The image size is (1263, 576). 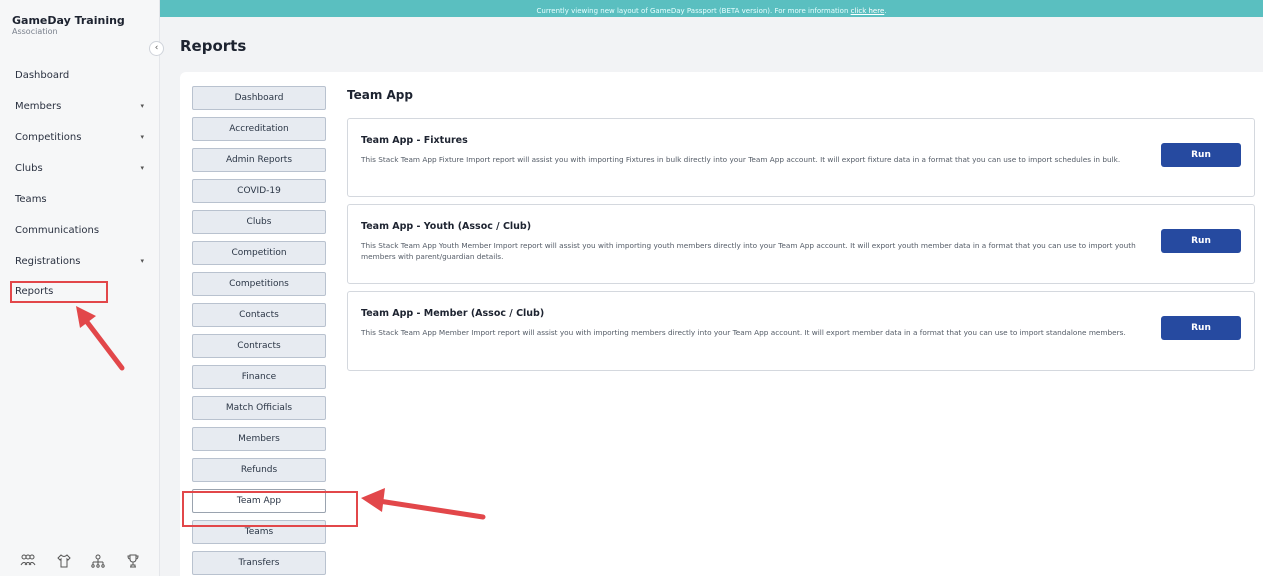 What do you see at coordinates (259, 129) in the screenshot?
I see `report-nav-accreditation: Accreditation` at bounding box center [259, 129].